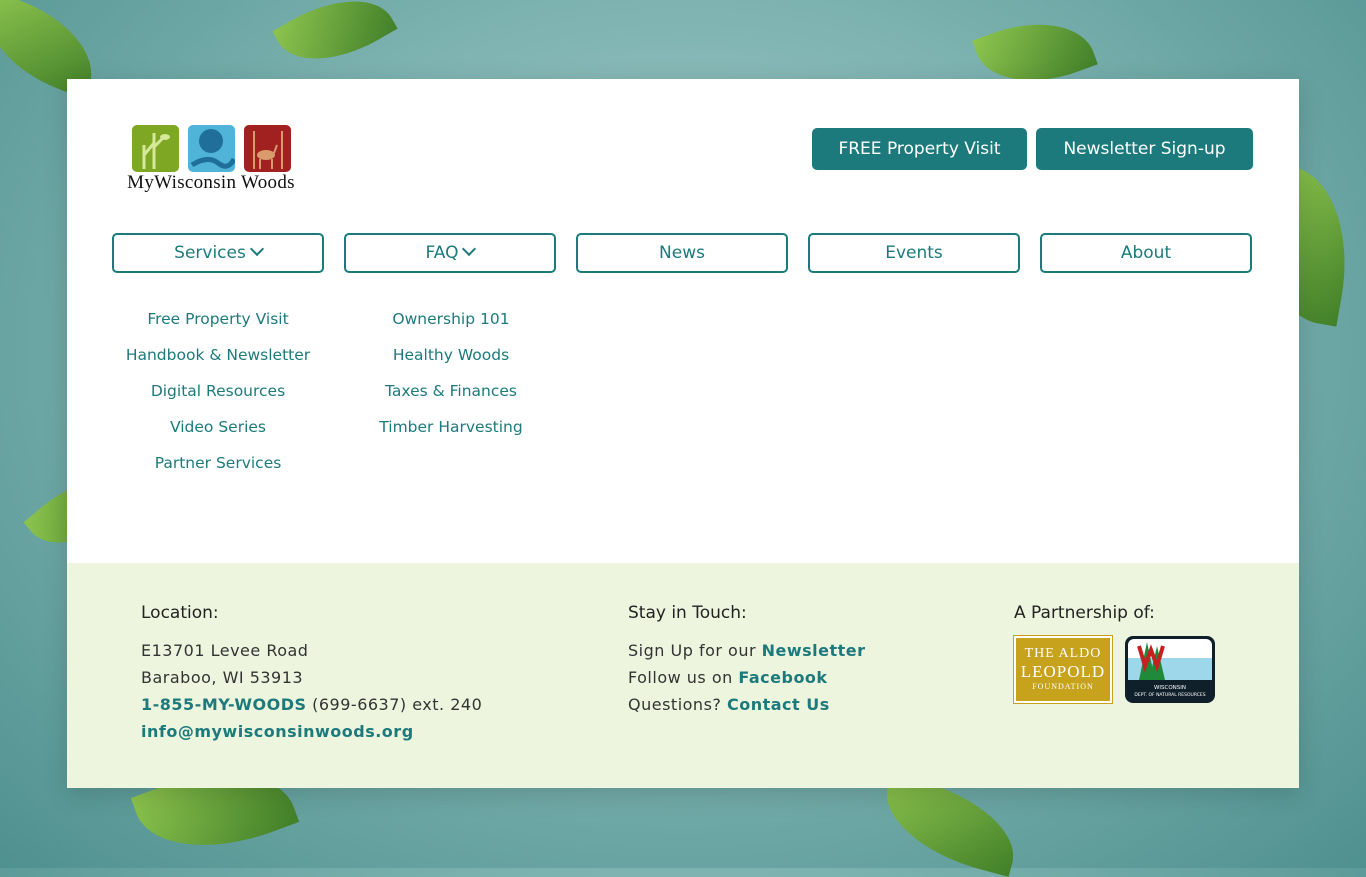 The height and width of the screenshot is (877, 1366). I want to click on facebook-line: Follow us on Facebook, so click(747, 677).